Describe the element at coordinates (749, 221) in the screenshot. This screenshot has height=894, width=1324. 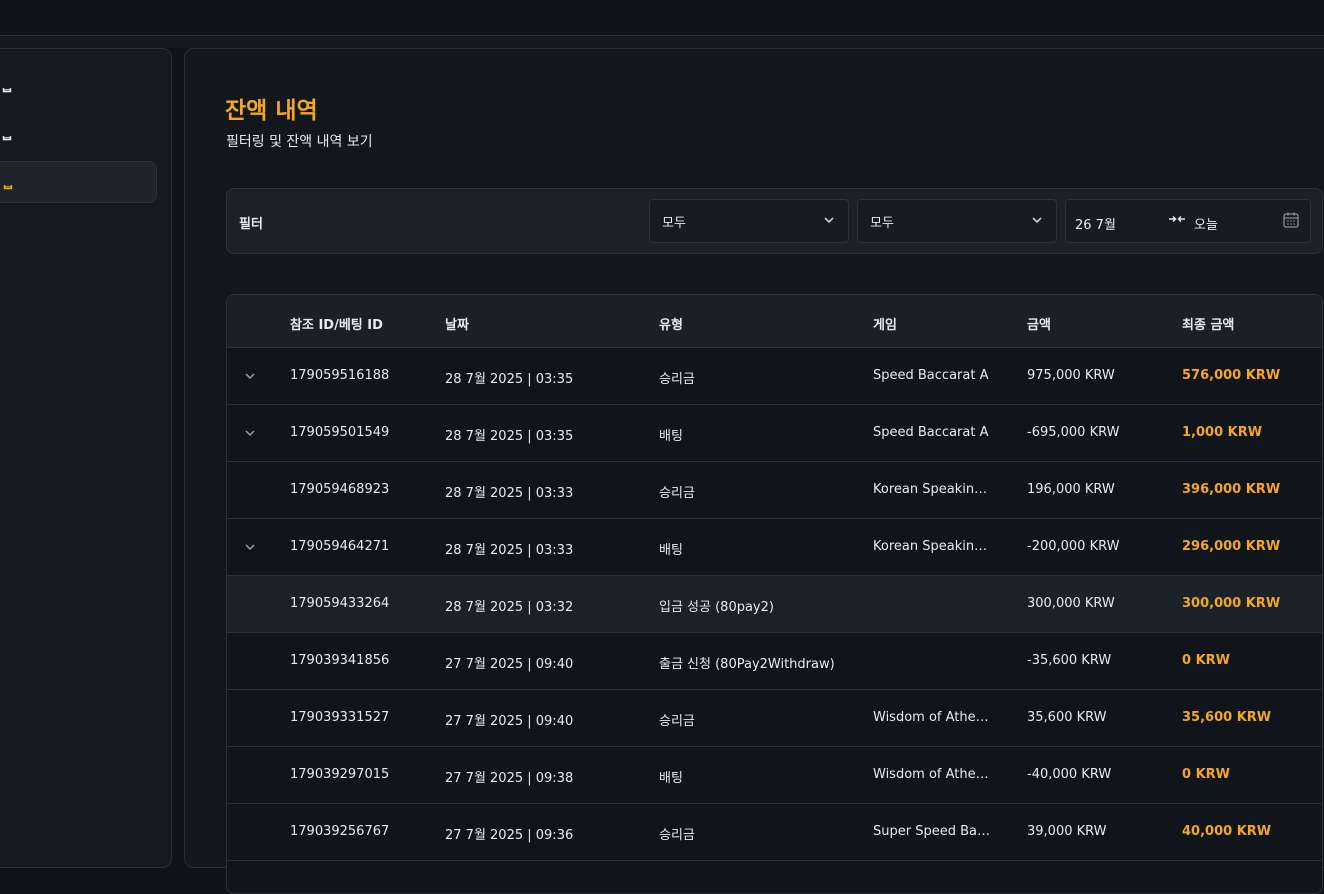
I see `type-select: 모두` at that location.